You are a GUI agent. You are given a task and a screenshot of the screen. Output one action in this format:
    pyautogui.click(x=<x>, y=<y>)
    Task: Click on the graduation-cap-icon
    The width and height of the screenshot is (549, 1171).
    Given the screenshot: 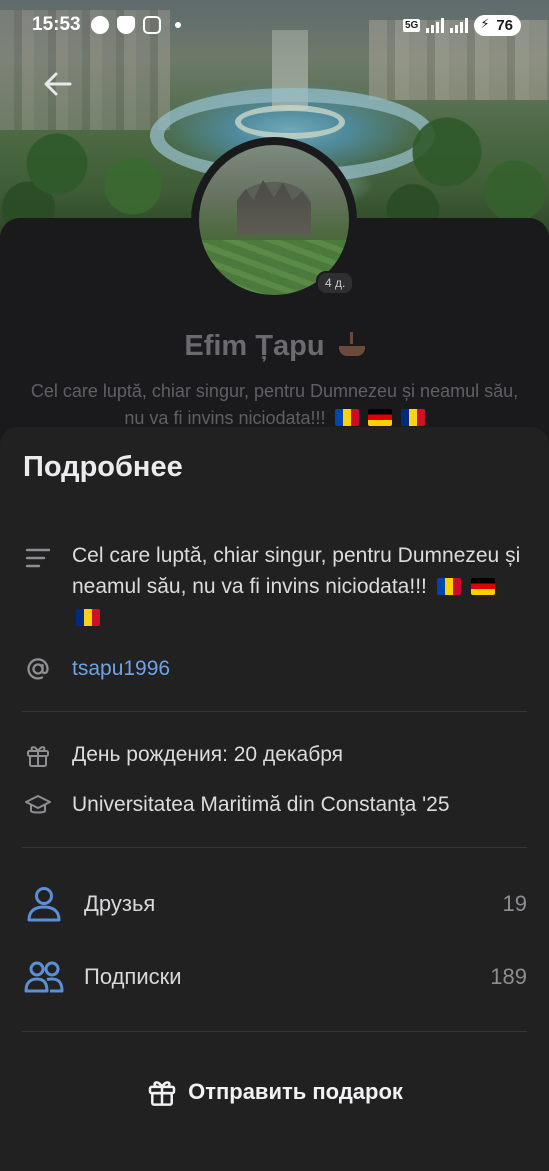 What is the action you would take?
    pyautogui.click(x=38, y=804)
    